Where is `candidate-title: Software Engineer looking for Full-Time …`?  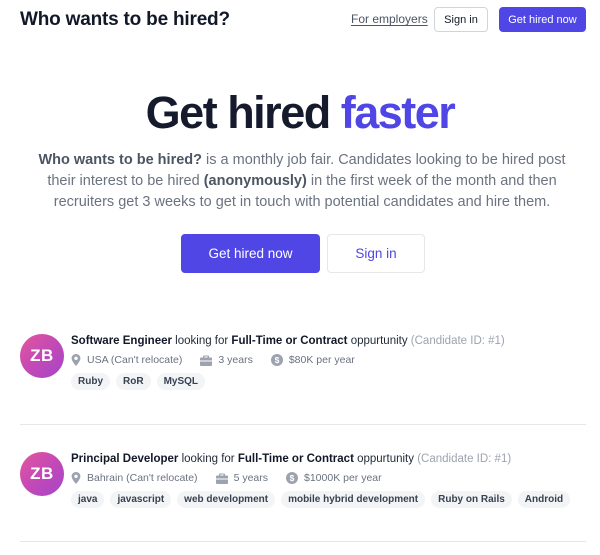
candidate-title: Software Engineer looking for Full-Time … is located at coordinates (328, 341).